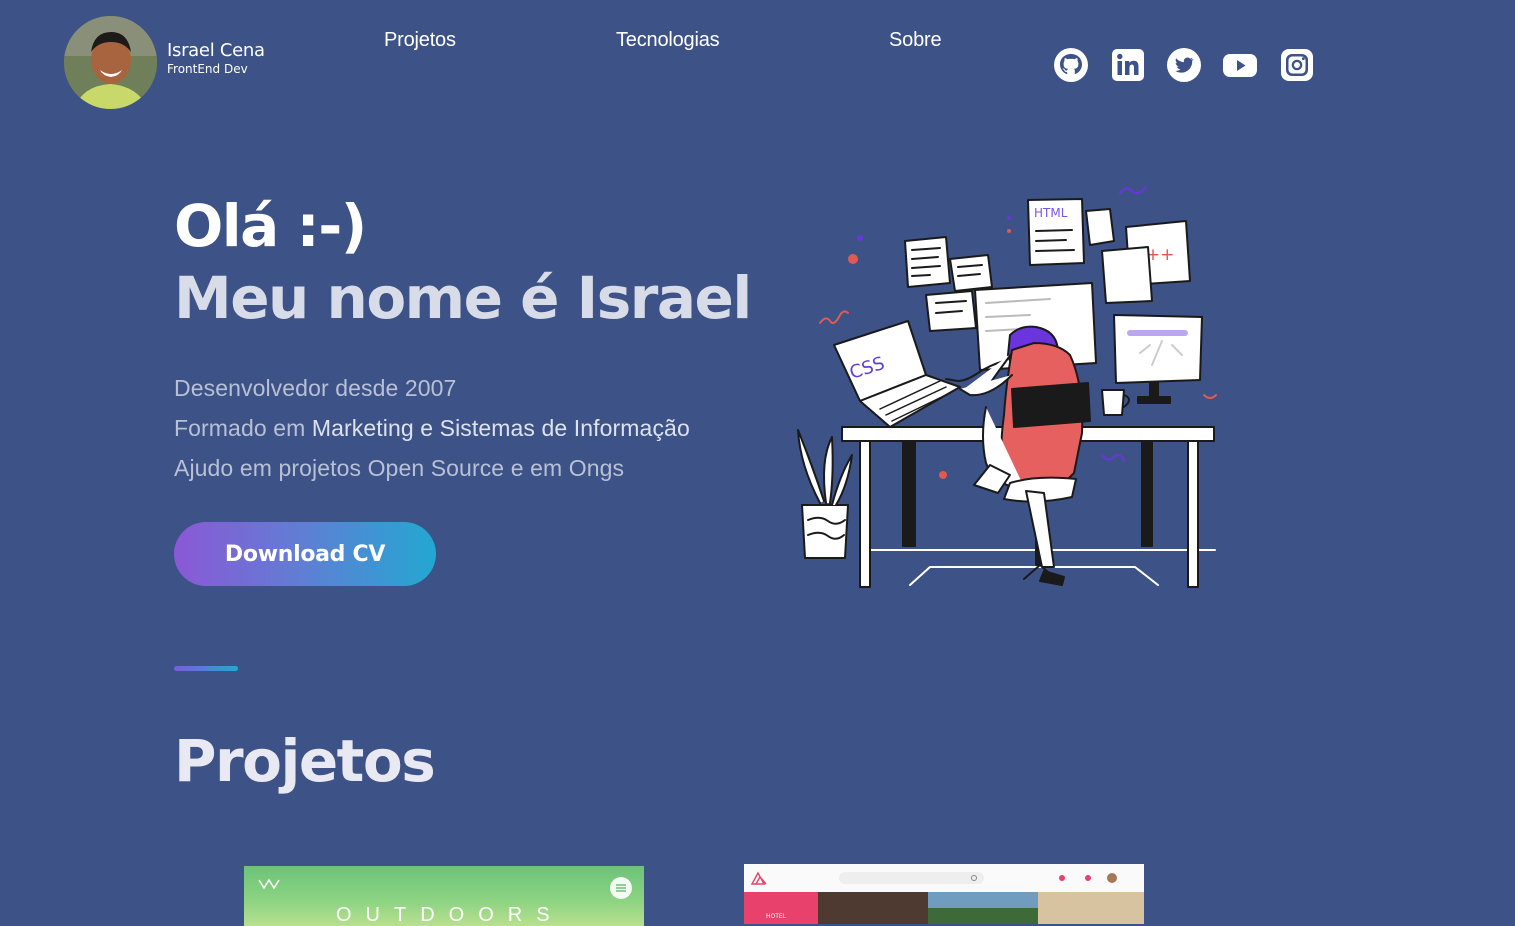 This screenshot has width=1515, height=926. Describe the element at coordinates (463, 262) in the screenshot. I see `hero-title: Olá :-) Meu nome é Israel` at that location.